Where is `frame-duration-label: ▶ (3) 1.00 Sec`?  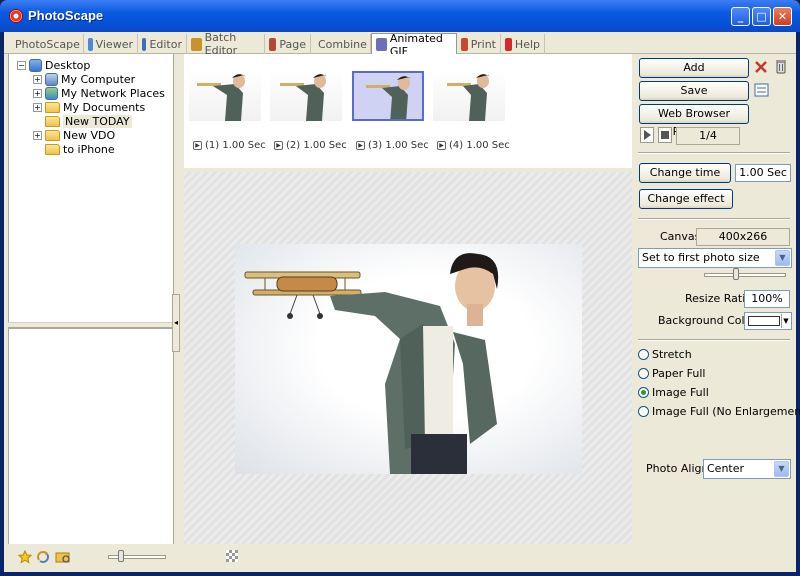 frame-duration-label: ▶ (3) 1.00 Sec is located at coordinates (392, 145).